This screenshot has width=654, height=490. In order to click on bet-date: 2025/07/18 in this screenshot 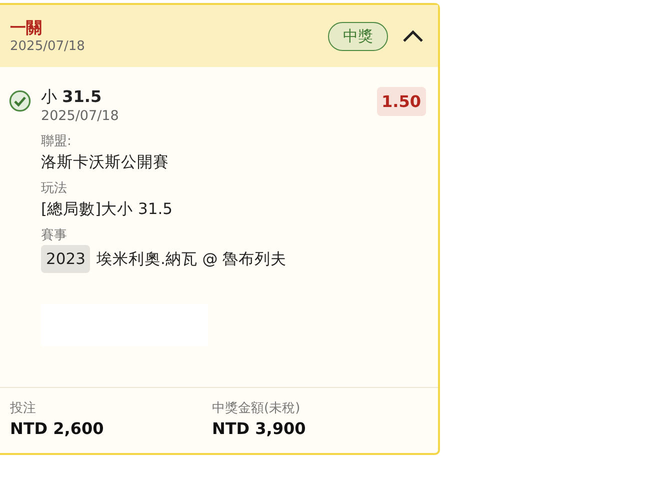, I will do `click(48, 46)`.